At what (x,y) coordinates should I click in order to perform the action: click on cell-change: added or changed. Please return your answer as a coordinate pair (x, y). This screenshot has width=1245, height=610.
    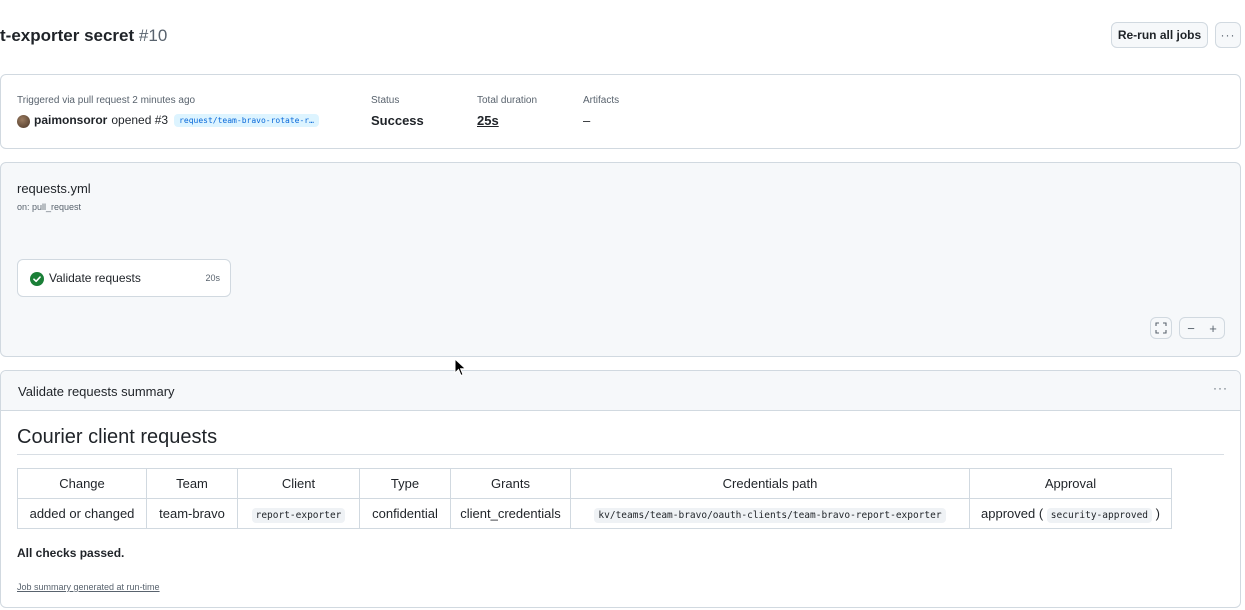
    Looking at the image, I should click on (82, 513).